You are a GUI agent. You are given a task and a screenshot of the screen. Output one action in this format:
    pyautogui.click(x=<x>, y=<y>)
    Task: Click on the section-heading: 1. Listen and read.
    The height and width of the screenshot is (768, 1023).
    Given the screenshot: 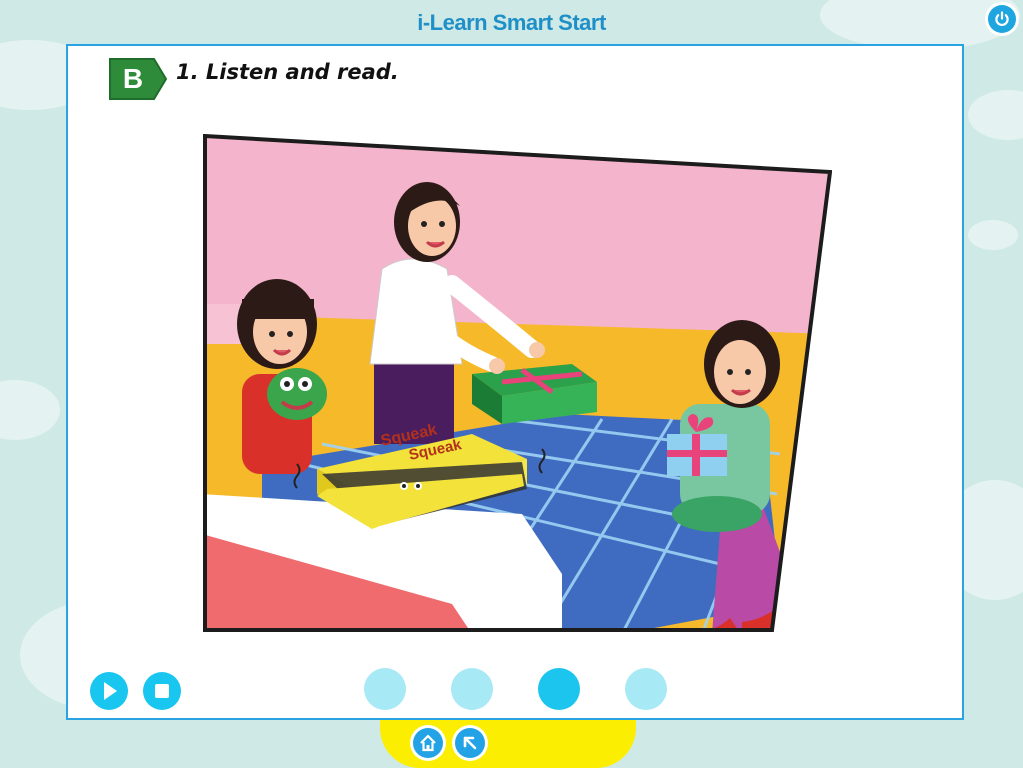 What is the action you would take?
    pyautogui.click(x=287, y=72)
    